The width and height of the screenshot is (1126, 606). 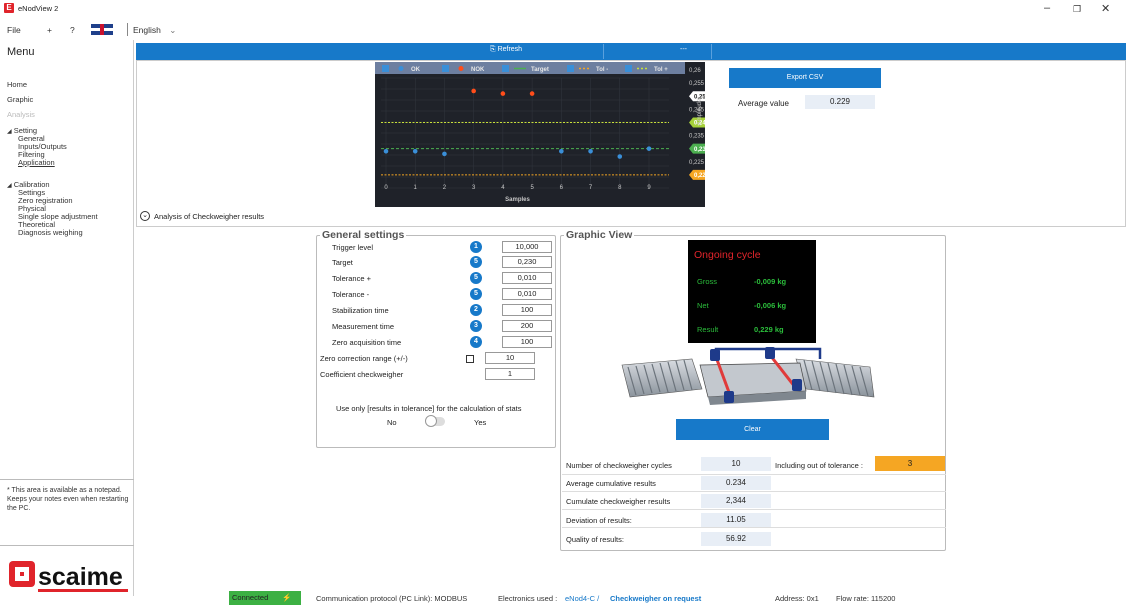 What do you see at coordinates (866, 598) in the screenshot?
I see `flow-rate-text: Flow rate: 115200` at bounding box center [866, 598].